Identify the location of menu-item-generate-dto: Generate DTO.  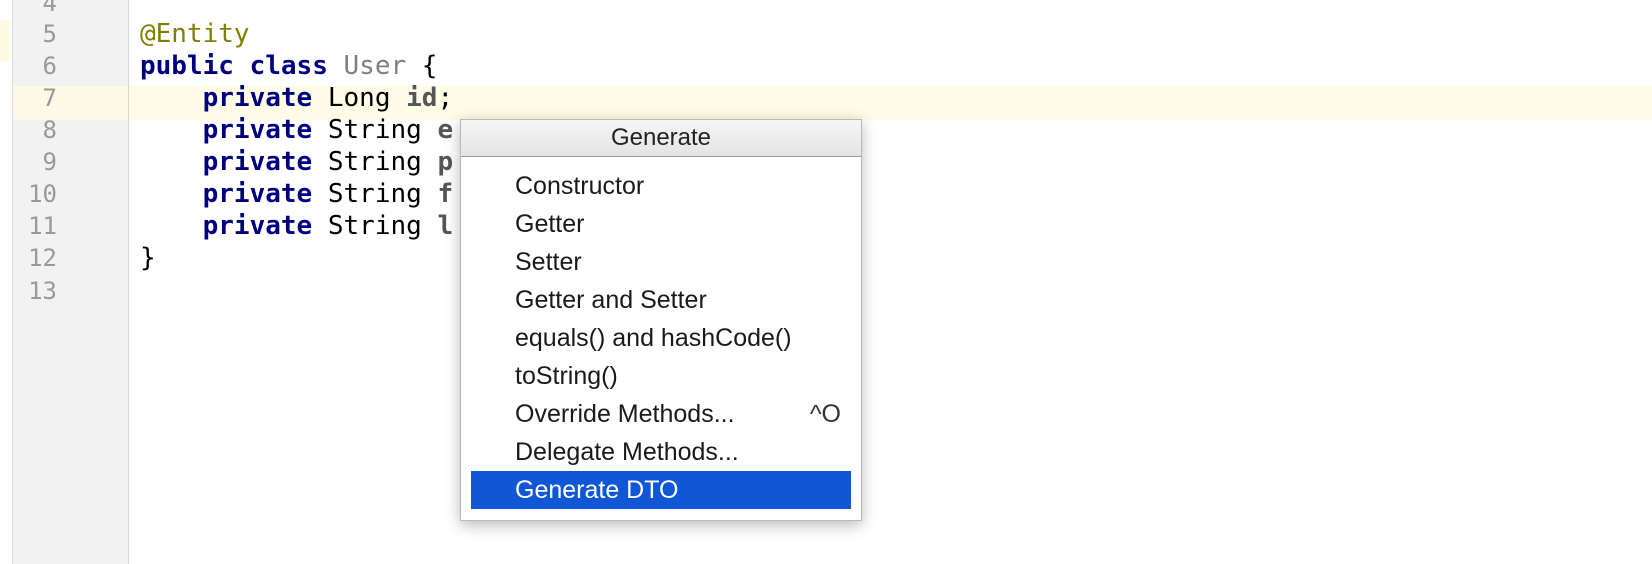
(661, 490).